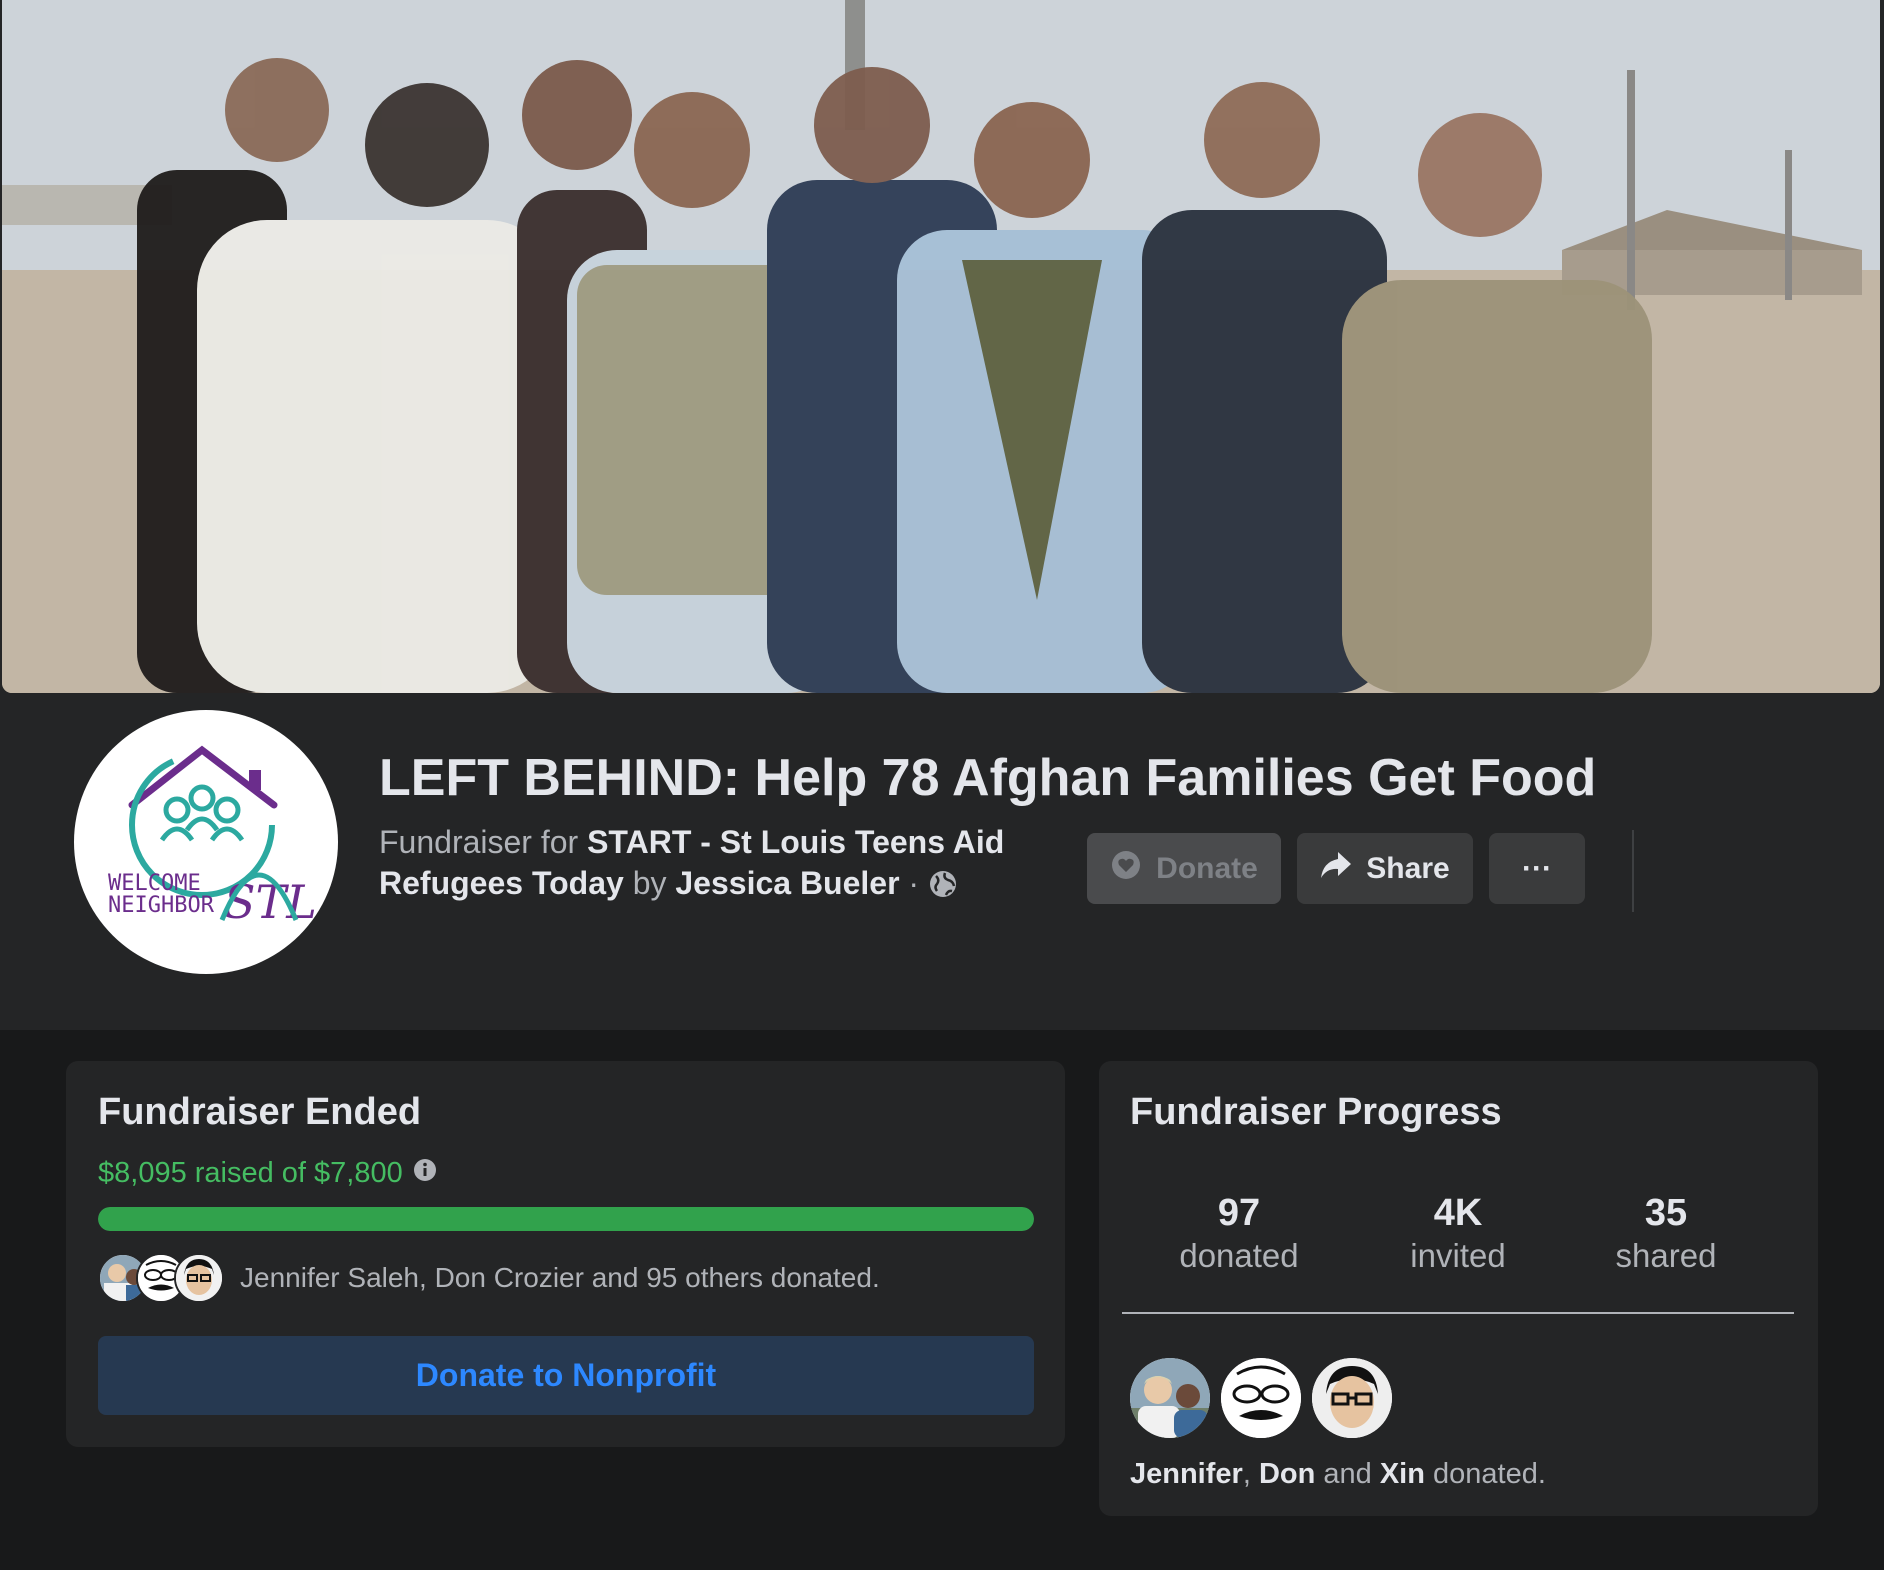  What do you see at coordinates (943, 888) in the screenshot?
I see `globe-icon` at bounding box center [943, 888].